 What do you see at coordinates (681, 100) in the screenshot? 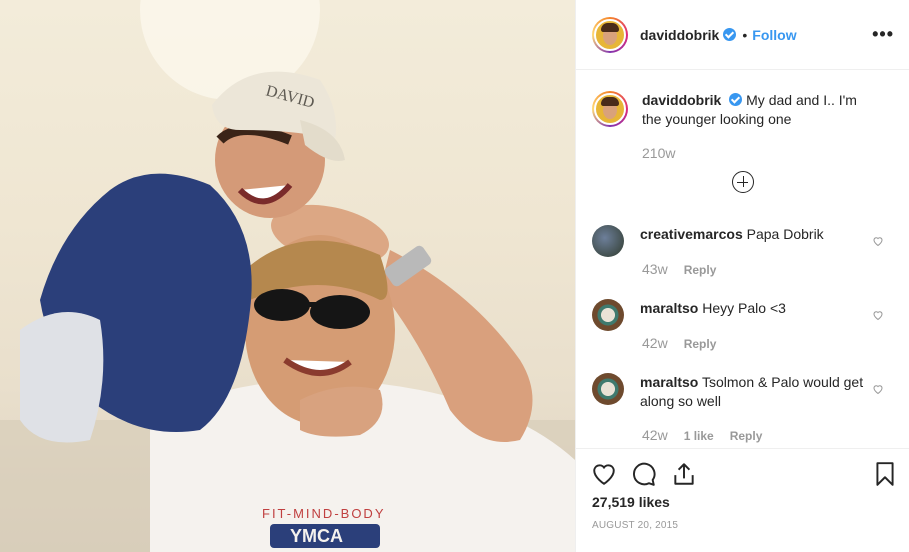
I see `caption-username: daviddobrik` at bounding box center [681, 100].